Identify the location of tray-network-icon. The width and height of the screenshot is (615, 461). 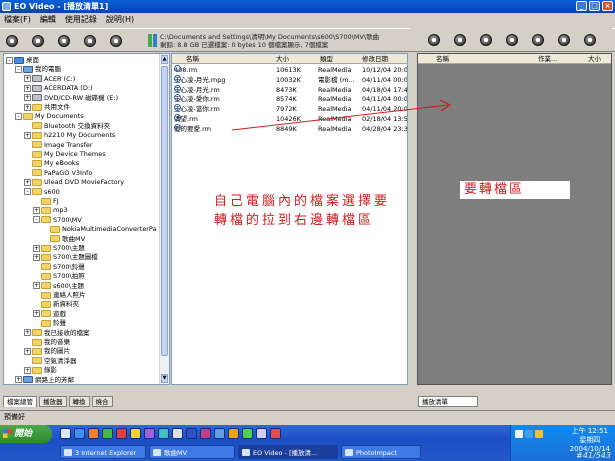
(529, 434).